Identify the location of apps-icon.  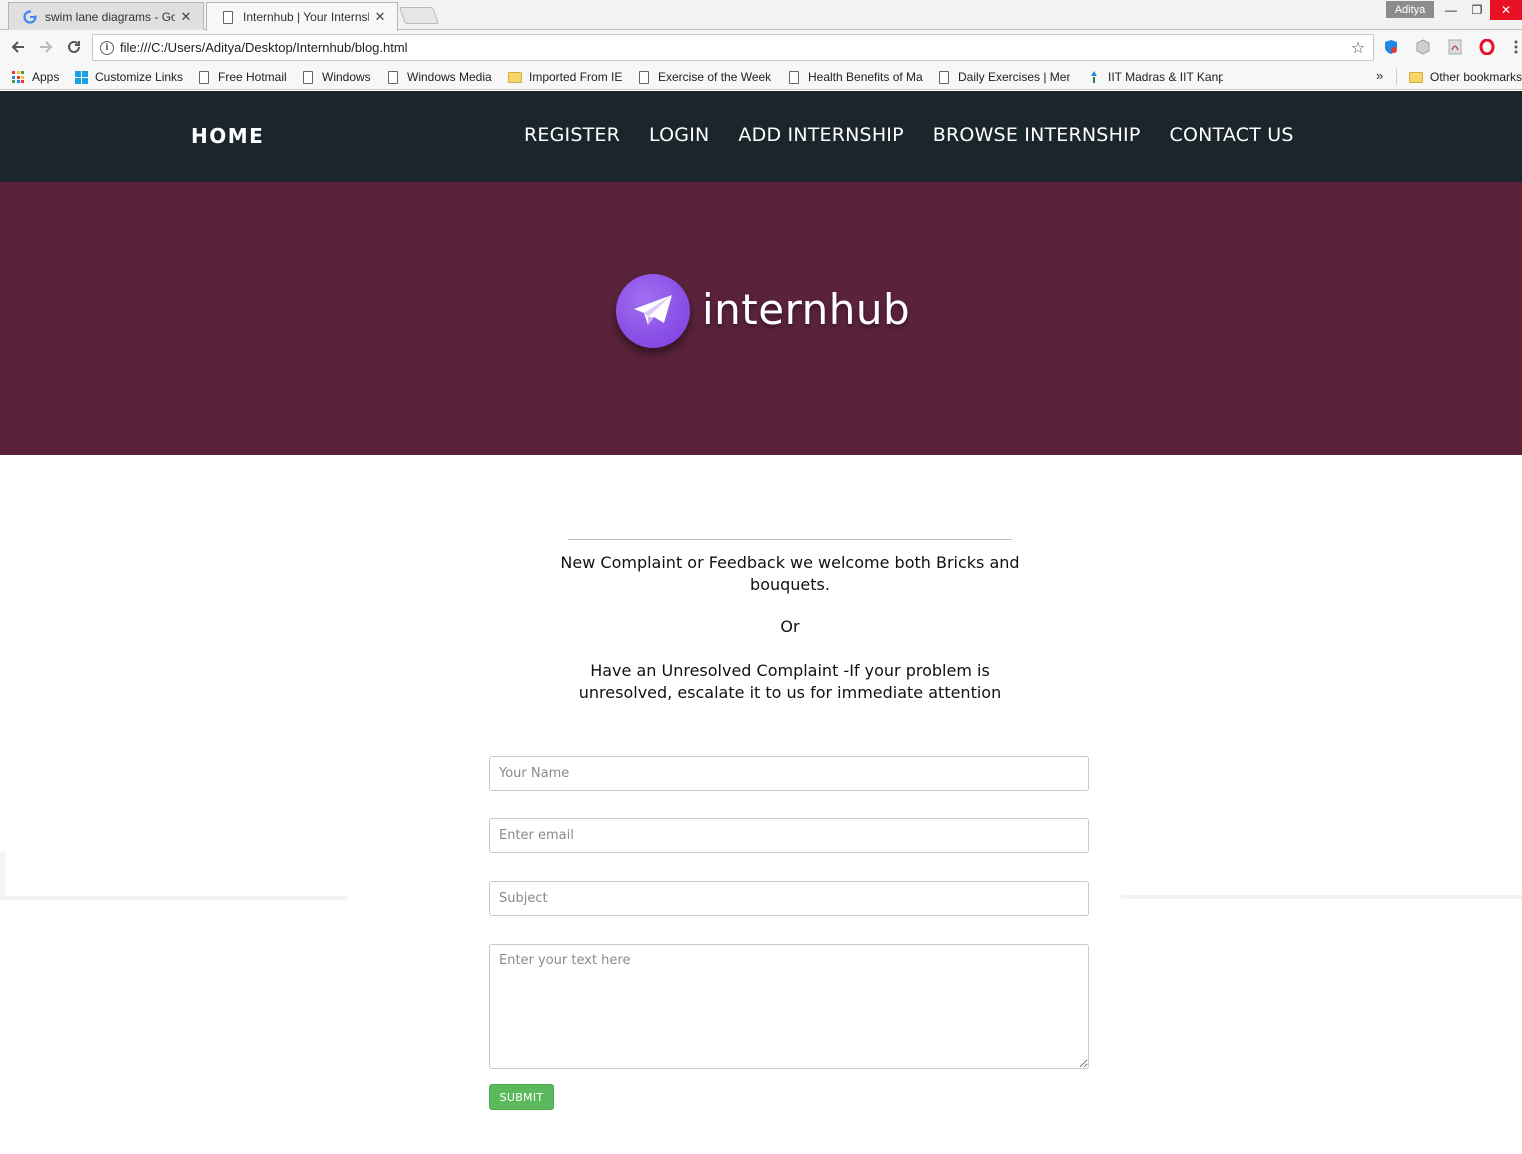
(18, 77).